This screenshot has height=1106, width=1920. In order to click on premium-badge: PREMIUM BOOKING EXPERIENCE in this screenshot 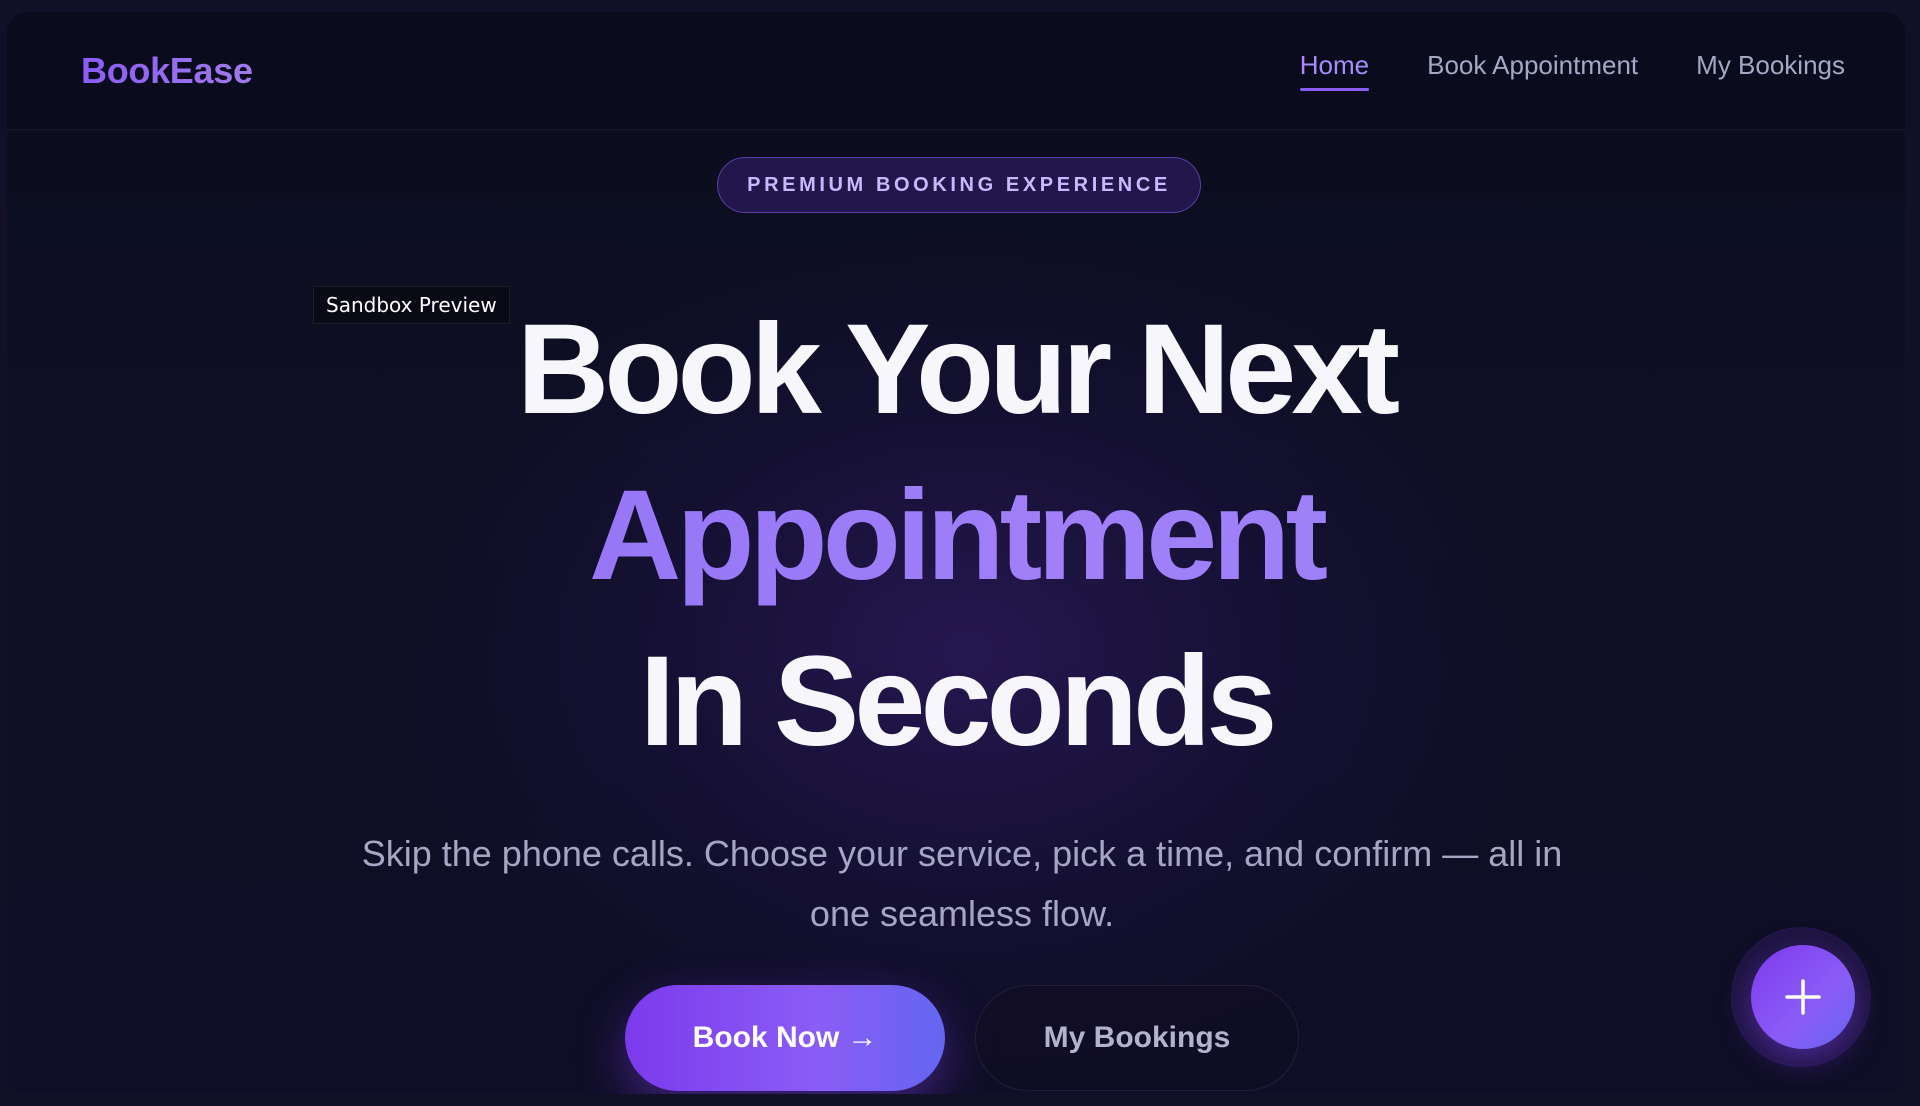, I will do `click(959, 185)`.